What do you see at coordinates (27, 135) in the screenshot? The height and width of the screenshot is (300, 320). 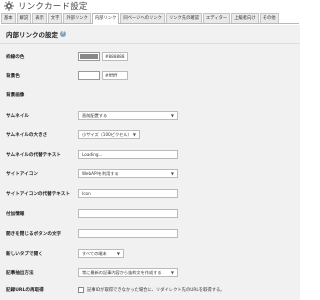 I see `field-label: サムネイルの大きさ` at bounding box center [27, 135].